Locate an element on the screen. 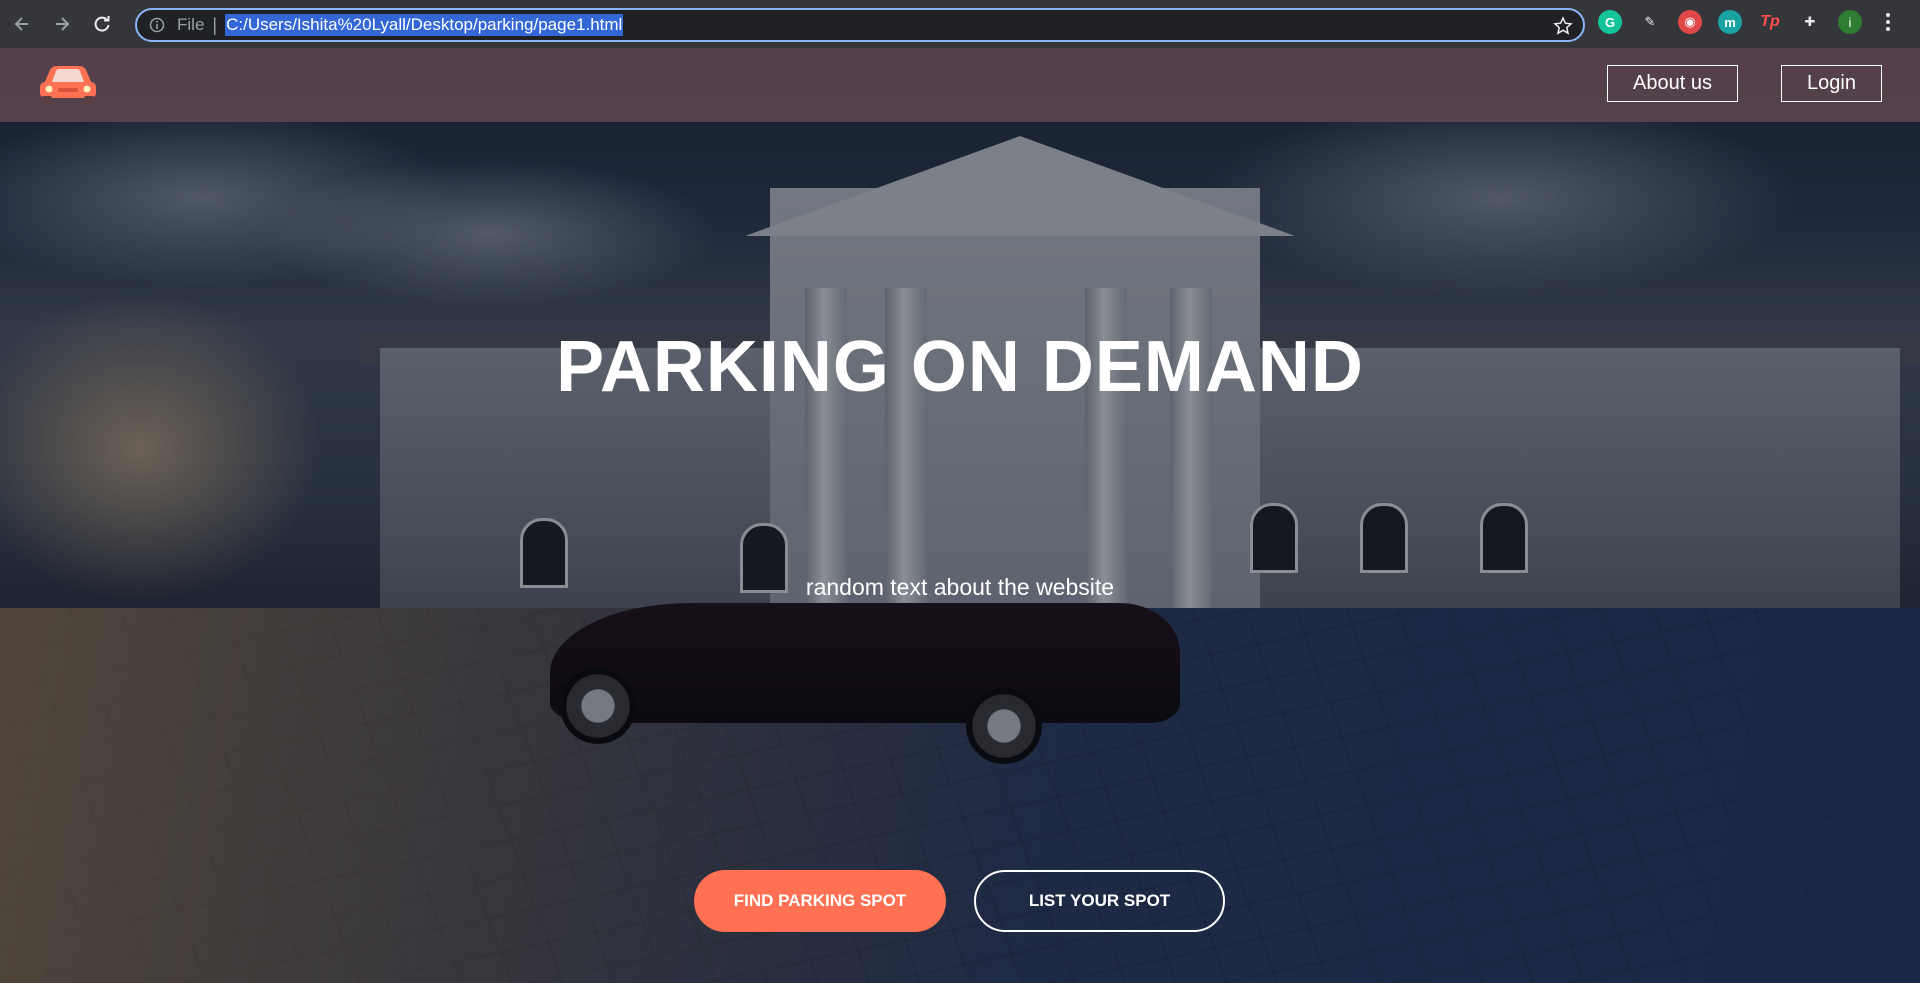  reload-button is located at coordinates (102, 24).